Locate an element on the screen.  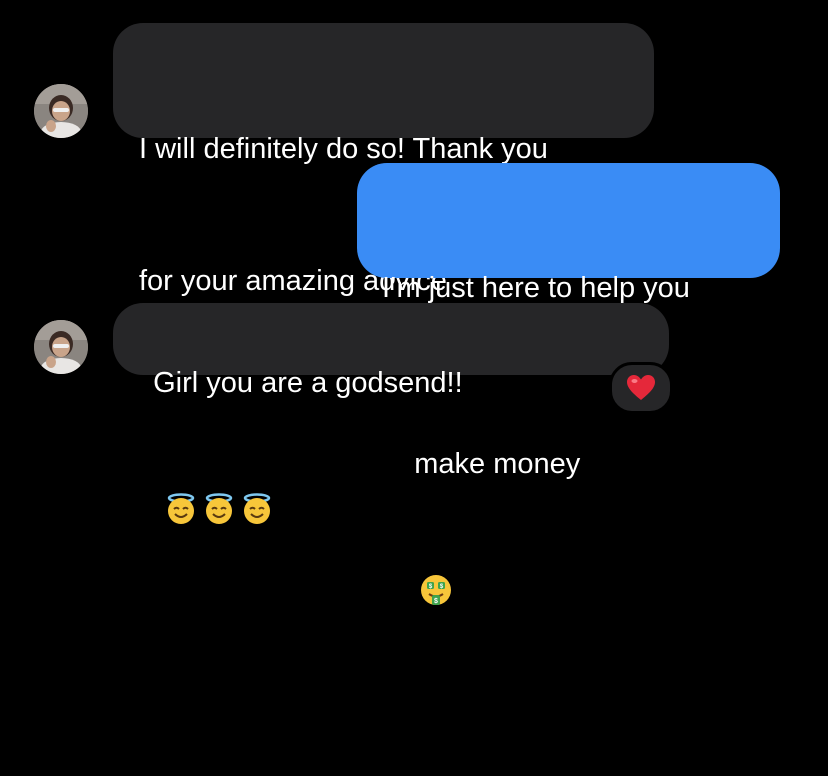
red-heart-icon is located at coordinates (641, 387).